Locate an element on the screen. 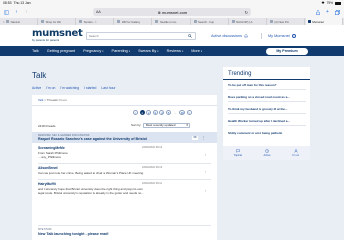 The image size is (344, 240). post-author: AlisonBrewl is located at coordinates (48, 168).